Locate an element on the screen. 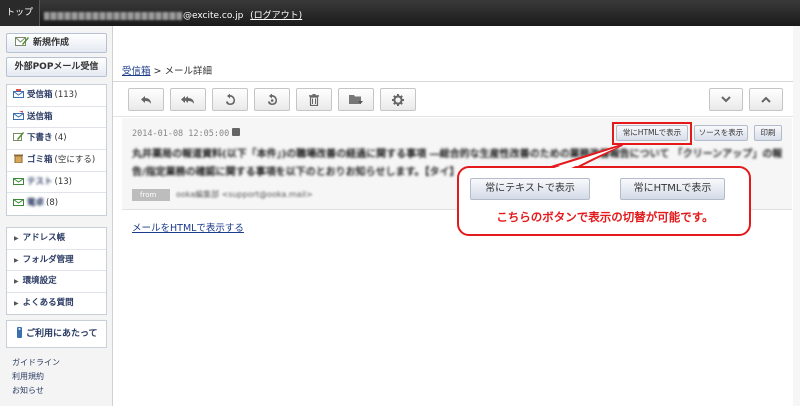 This screenshot has width=800, height=406. sidebar-item-label: 電卓 is located at coordinates (36, 203).